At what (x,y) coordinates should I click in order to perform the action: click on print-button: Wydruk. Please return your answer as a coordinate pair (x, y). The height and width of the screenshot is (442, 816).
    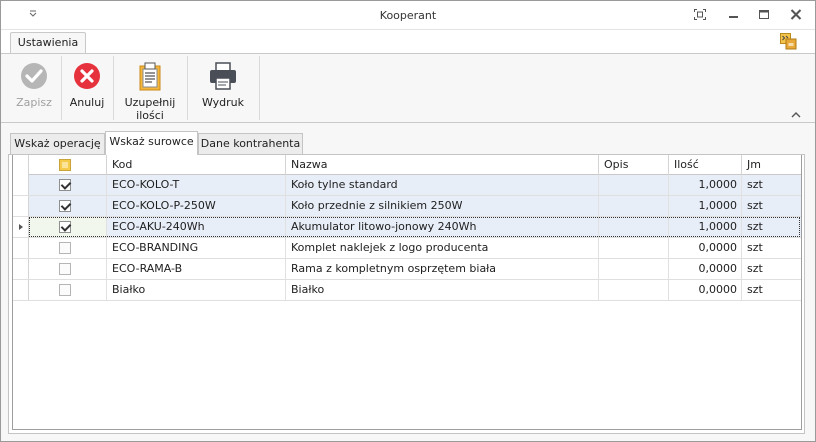
    Looking at the image, I should click on (223, 88).